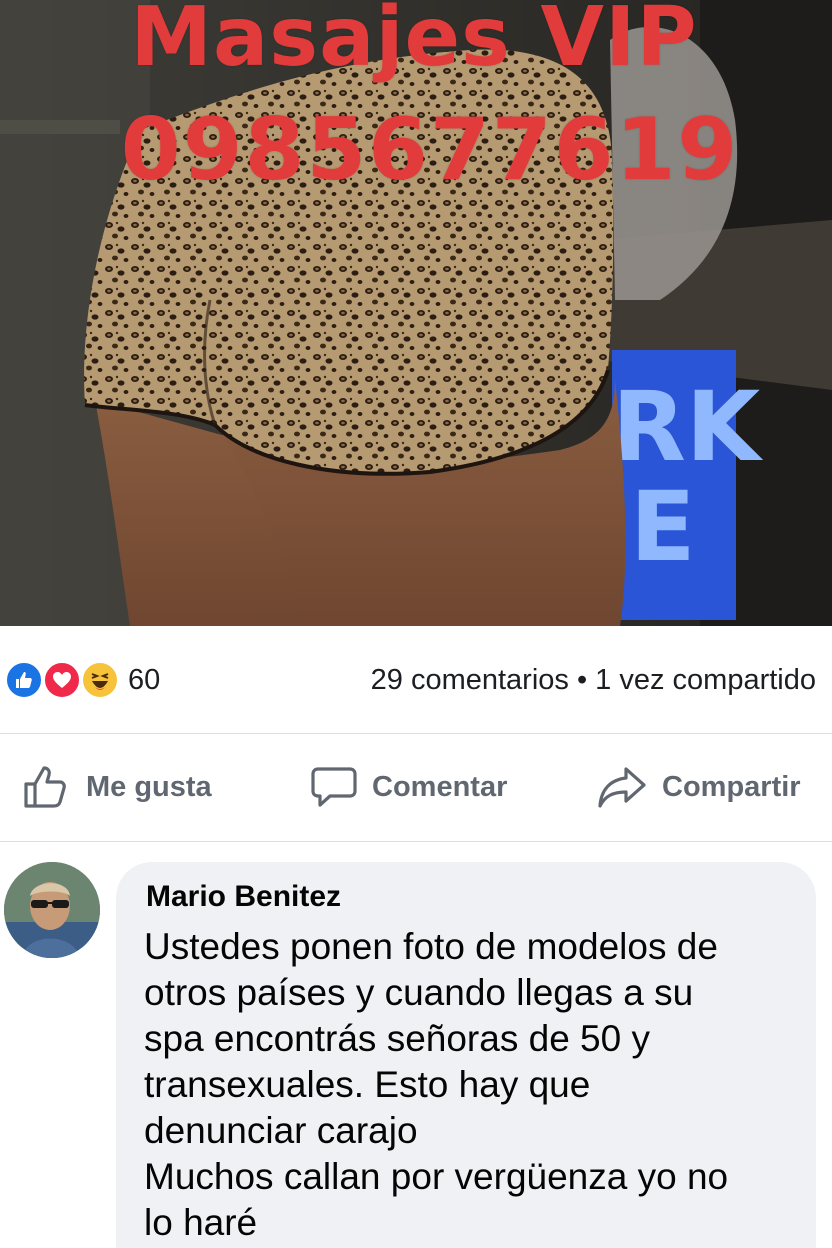 This screenshot has height=1248, width=832. I want to click on love-reaction-icon, so click(62, 680).